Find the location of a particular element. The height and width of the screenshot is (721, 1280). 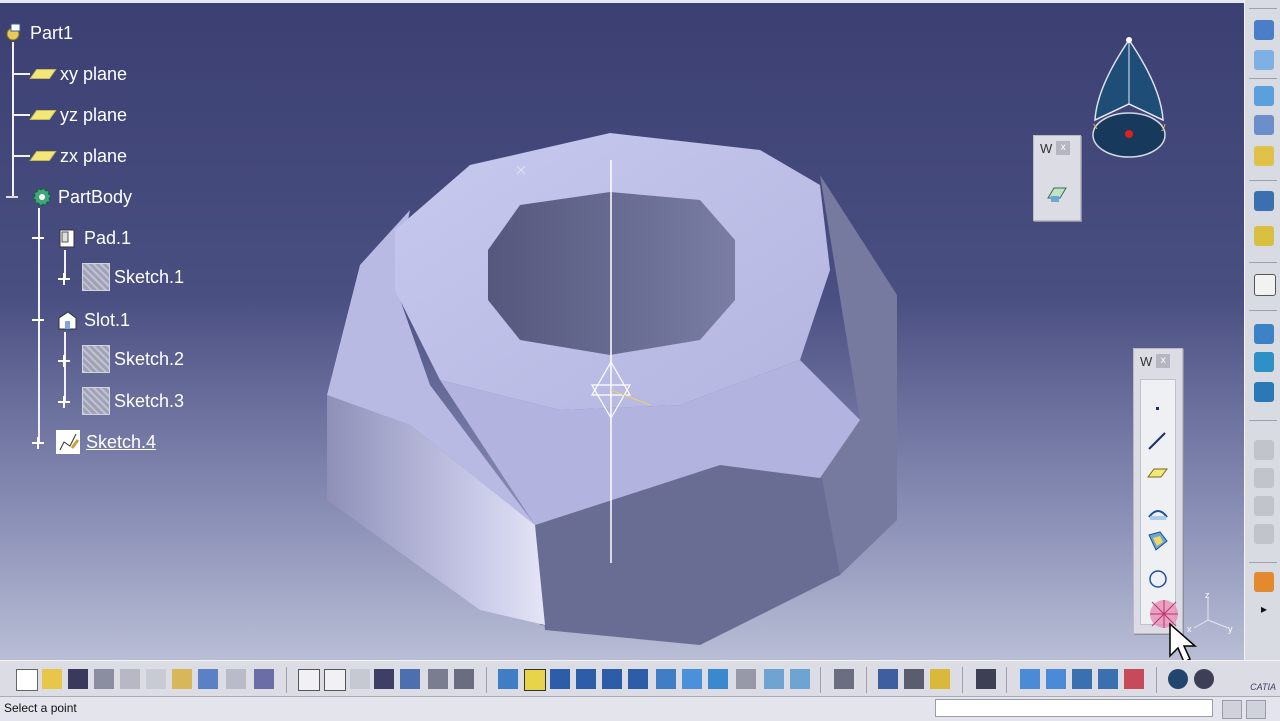

open-folder-icon is located at coordinates (52, 679).